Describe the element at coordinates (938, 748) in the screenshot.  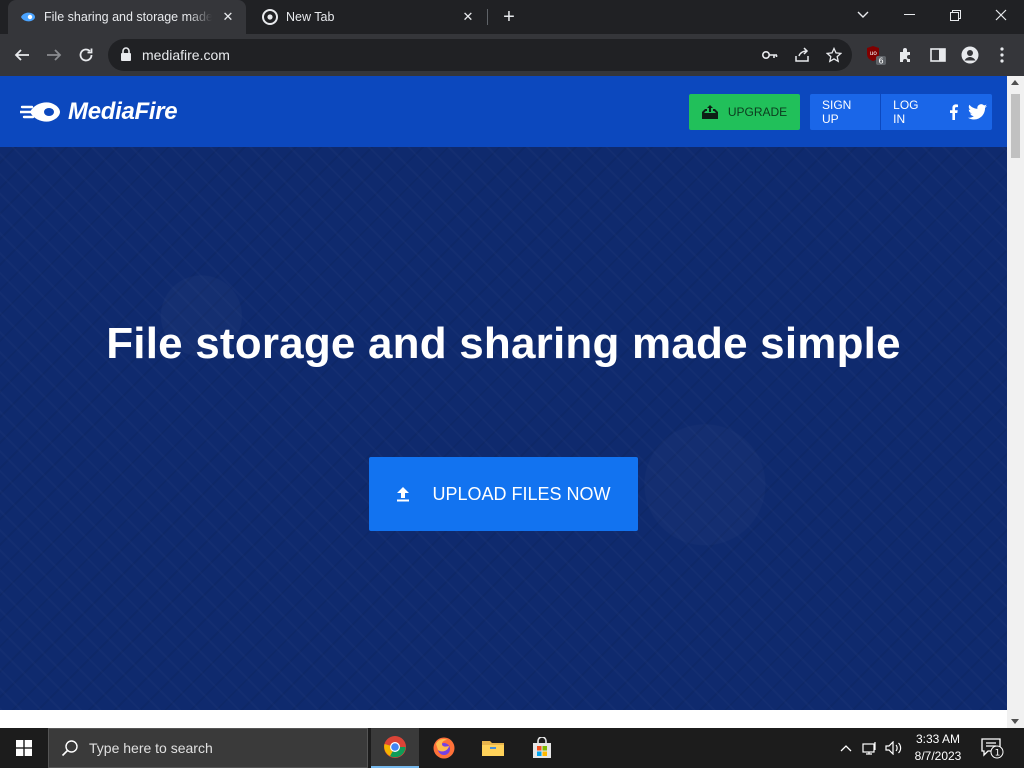
I see `taskbar-clock: 3:33 AM 8/7/2023` at that location.